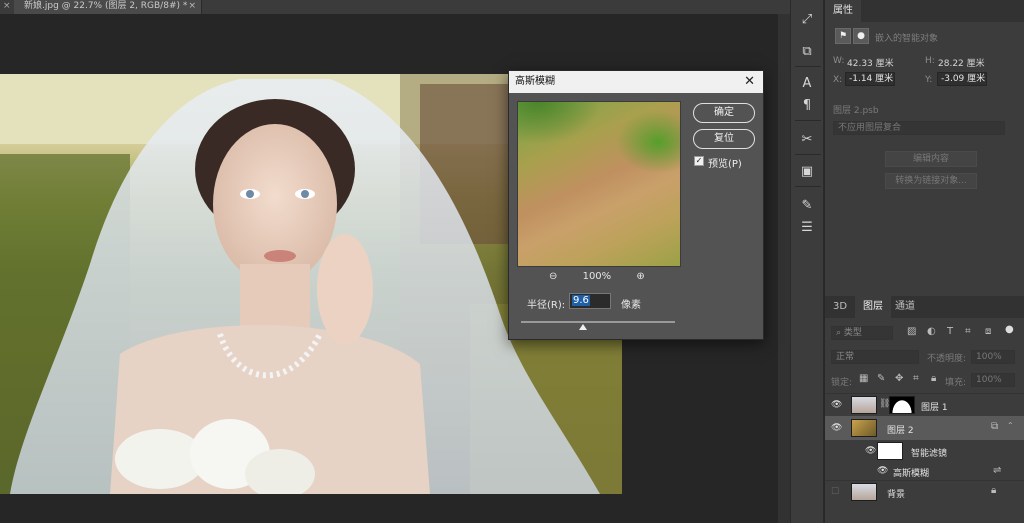 The image size is (1024, 523). I want to click on filter-options-icon: ⇌, so click(997, 470).